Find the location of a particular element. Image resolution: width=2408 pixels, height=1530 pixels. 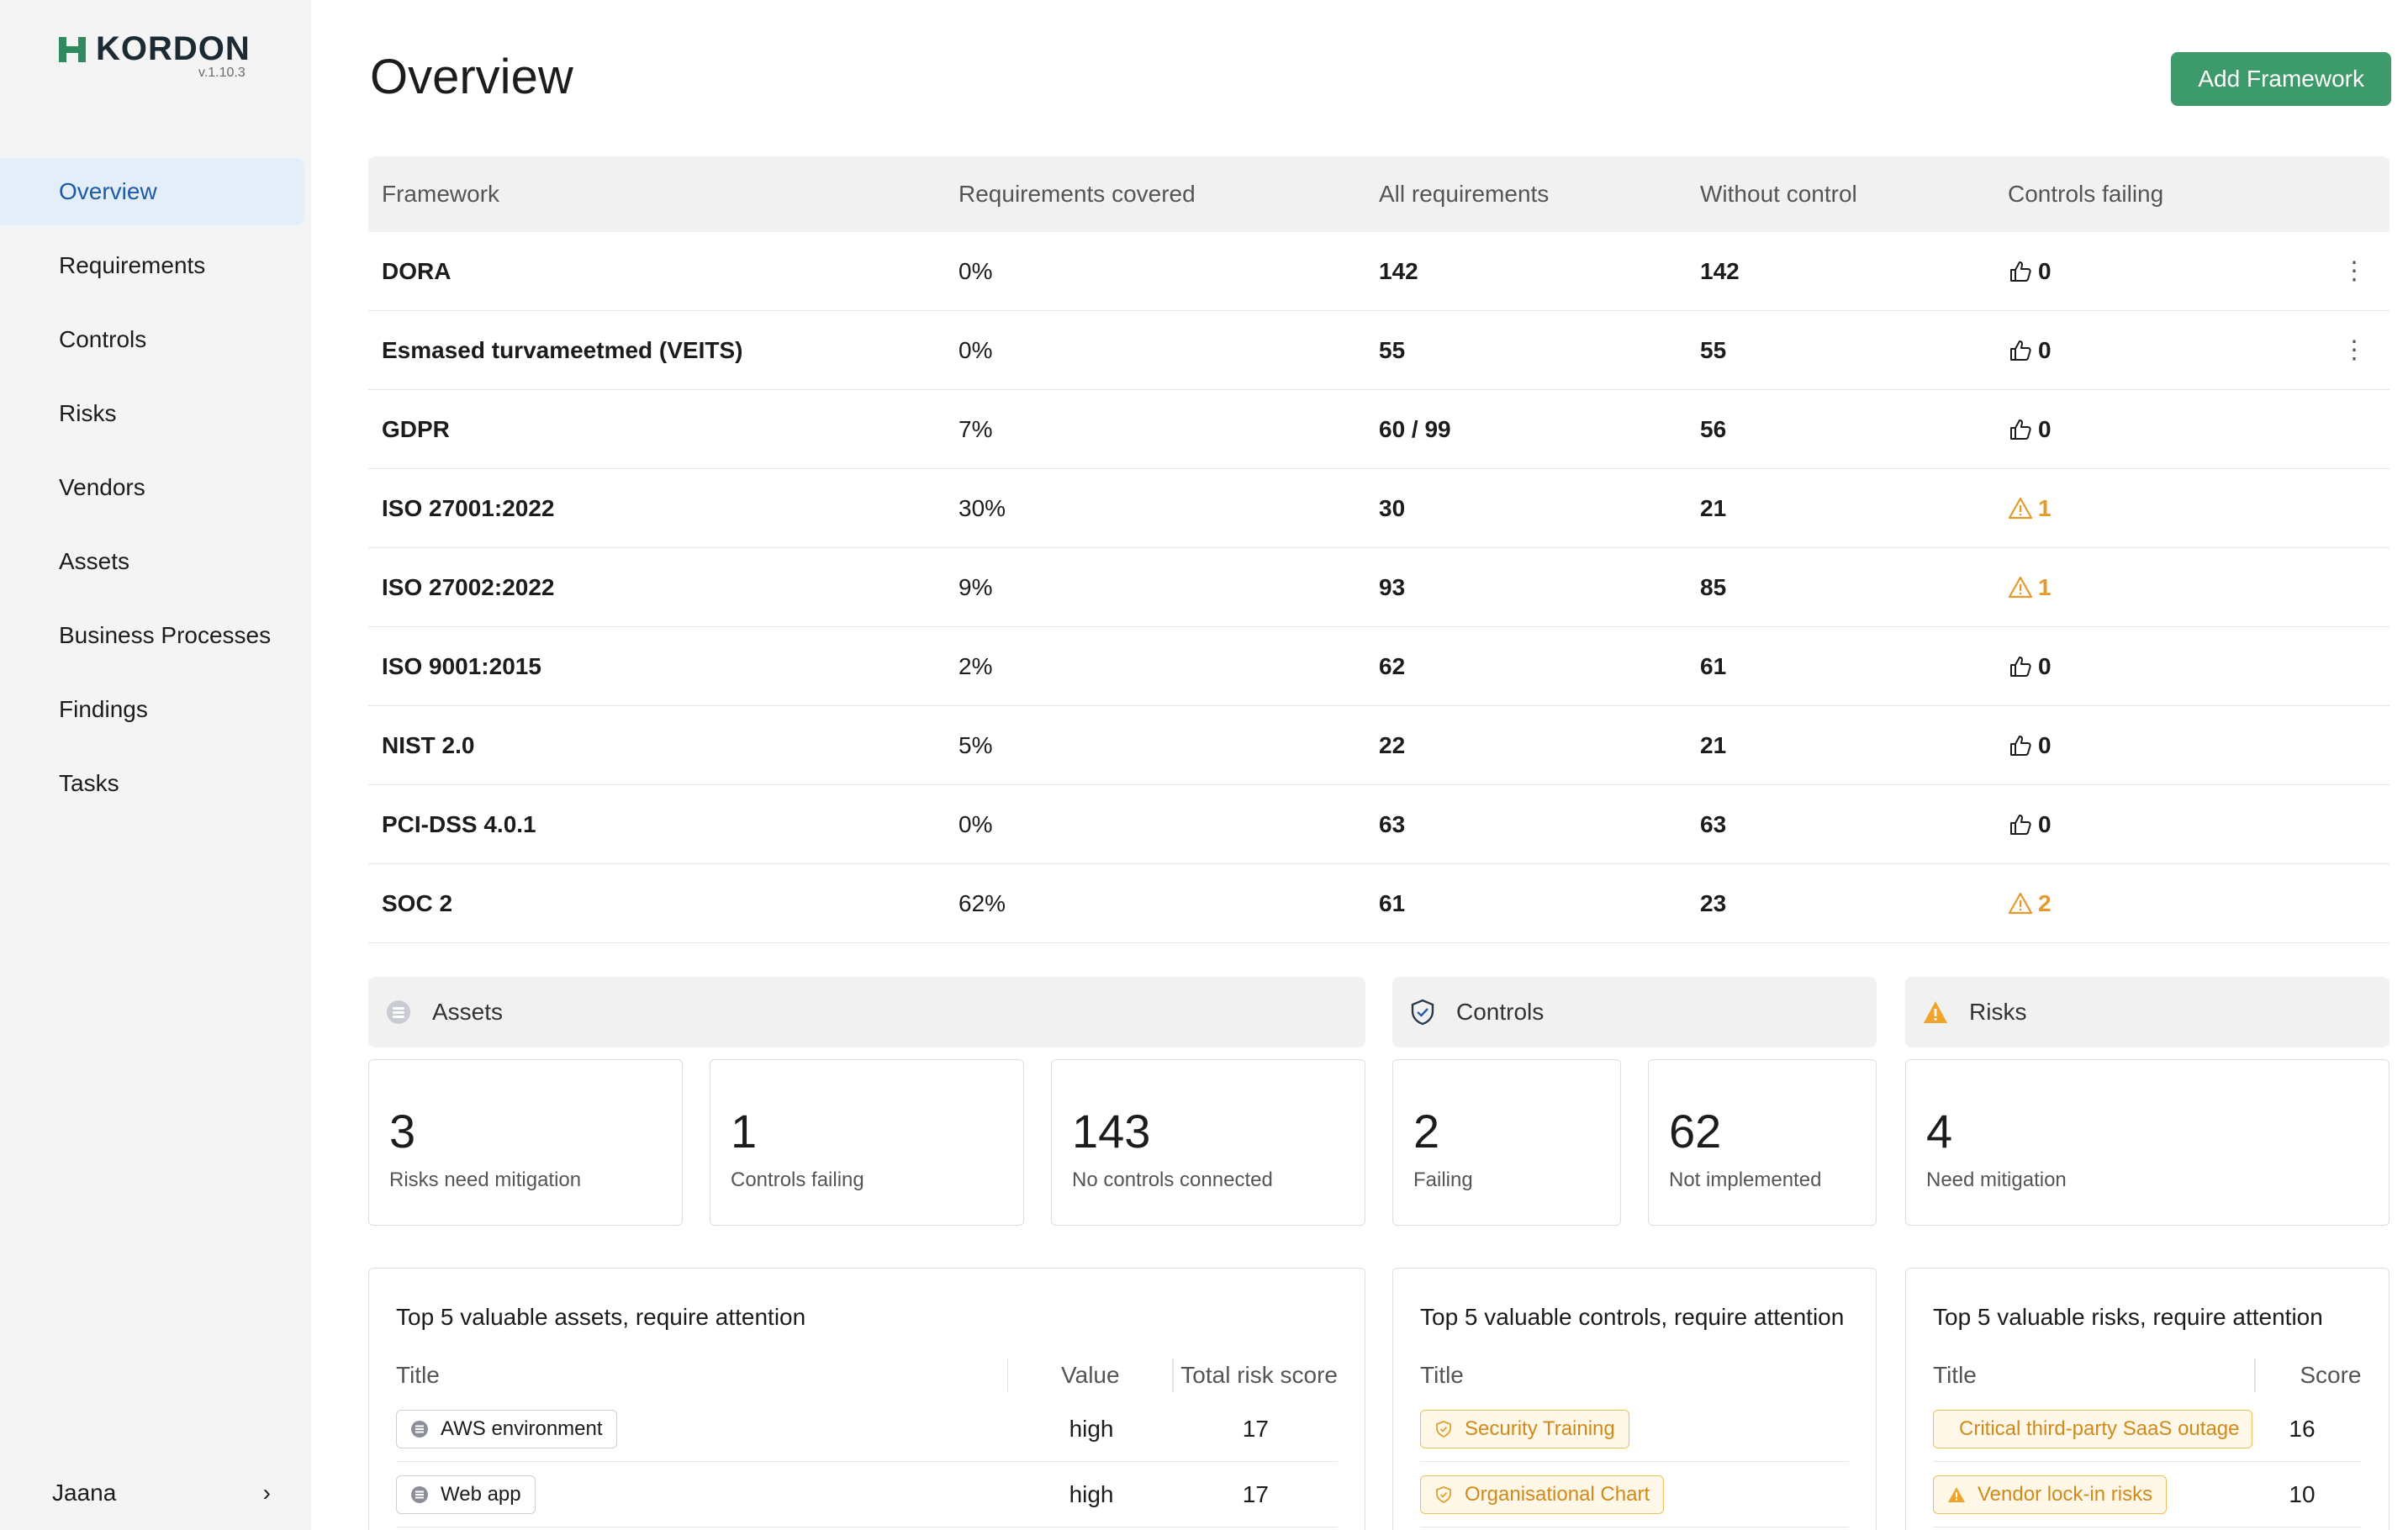

asset-chip: AWS environment is located at coordinates (507, 1428).